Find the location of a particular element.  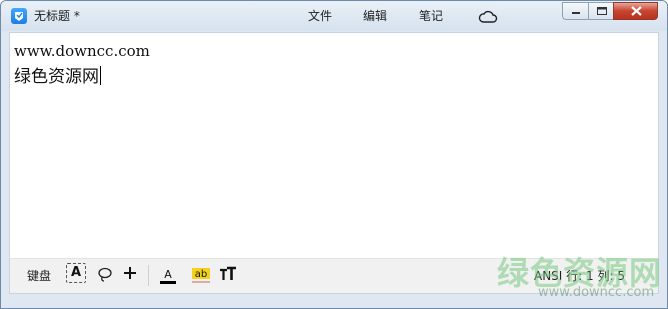

highlight-icon: ab is located at coordinates (201, 275).